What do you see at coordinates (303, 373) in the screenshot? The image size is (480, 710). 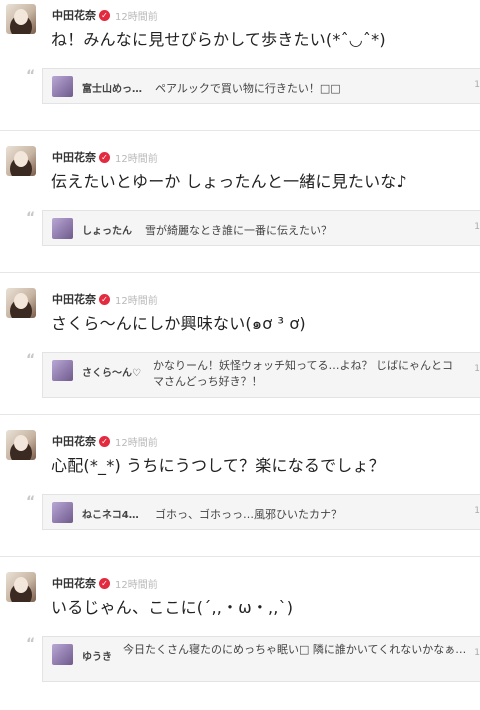 I see `question-text: かなりーん！妖怪ウォッチ知ってる…よね？ じばにゃんとコマさんどっち好き？！` at bounding box center [303, 373].